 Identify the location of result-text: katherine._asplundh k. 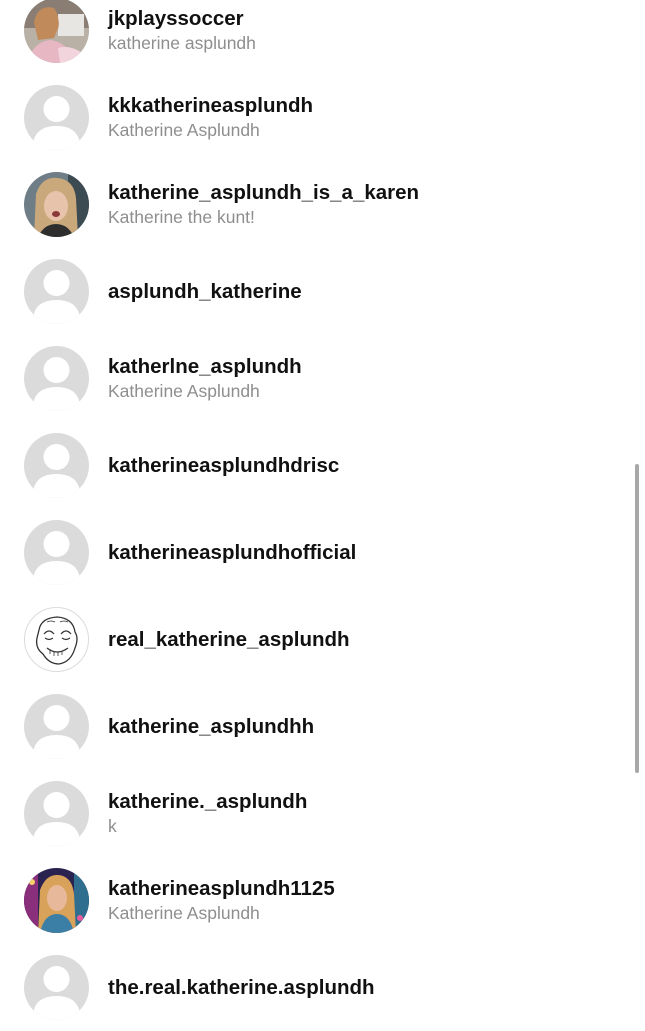
(356, 813).